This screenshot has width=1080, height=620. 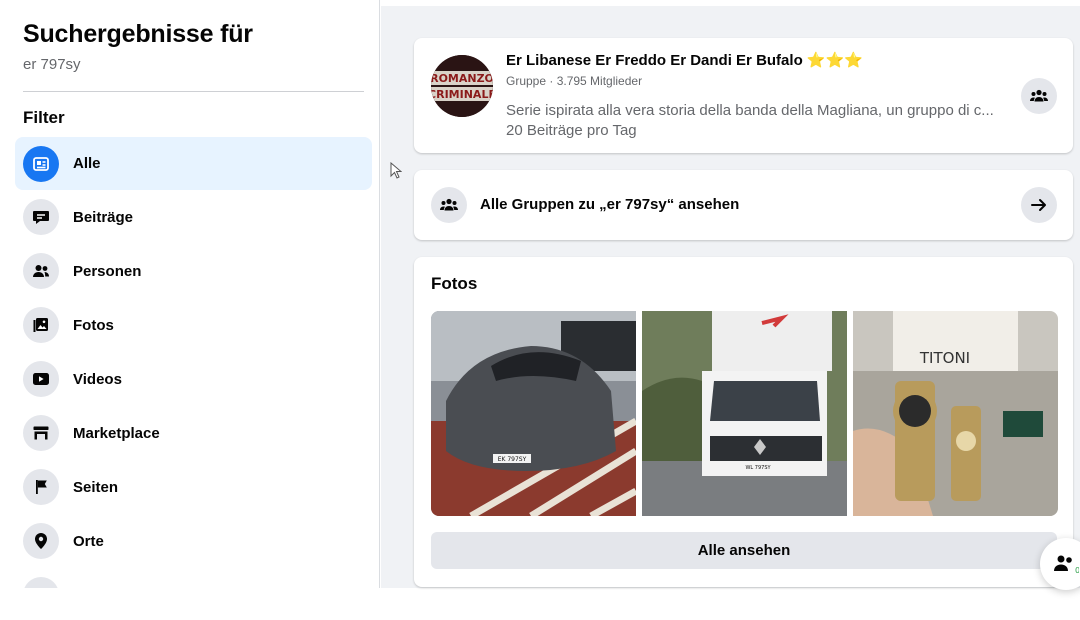 I want to click on photos-heading: Fotos, so click(x=454, y=283).